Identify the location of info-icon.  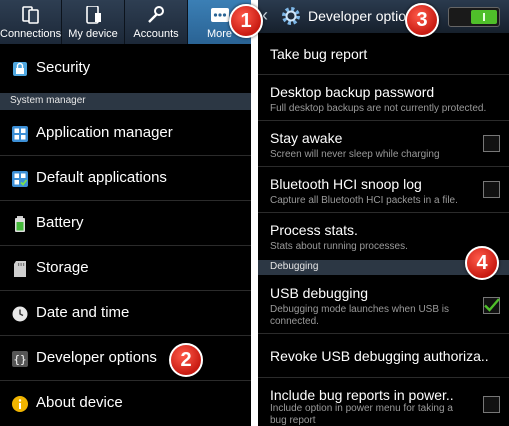
(20, 404).